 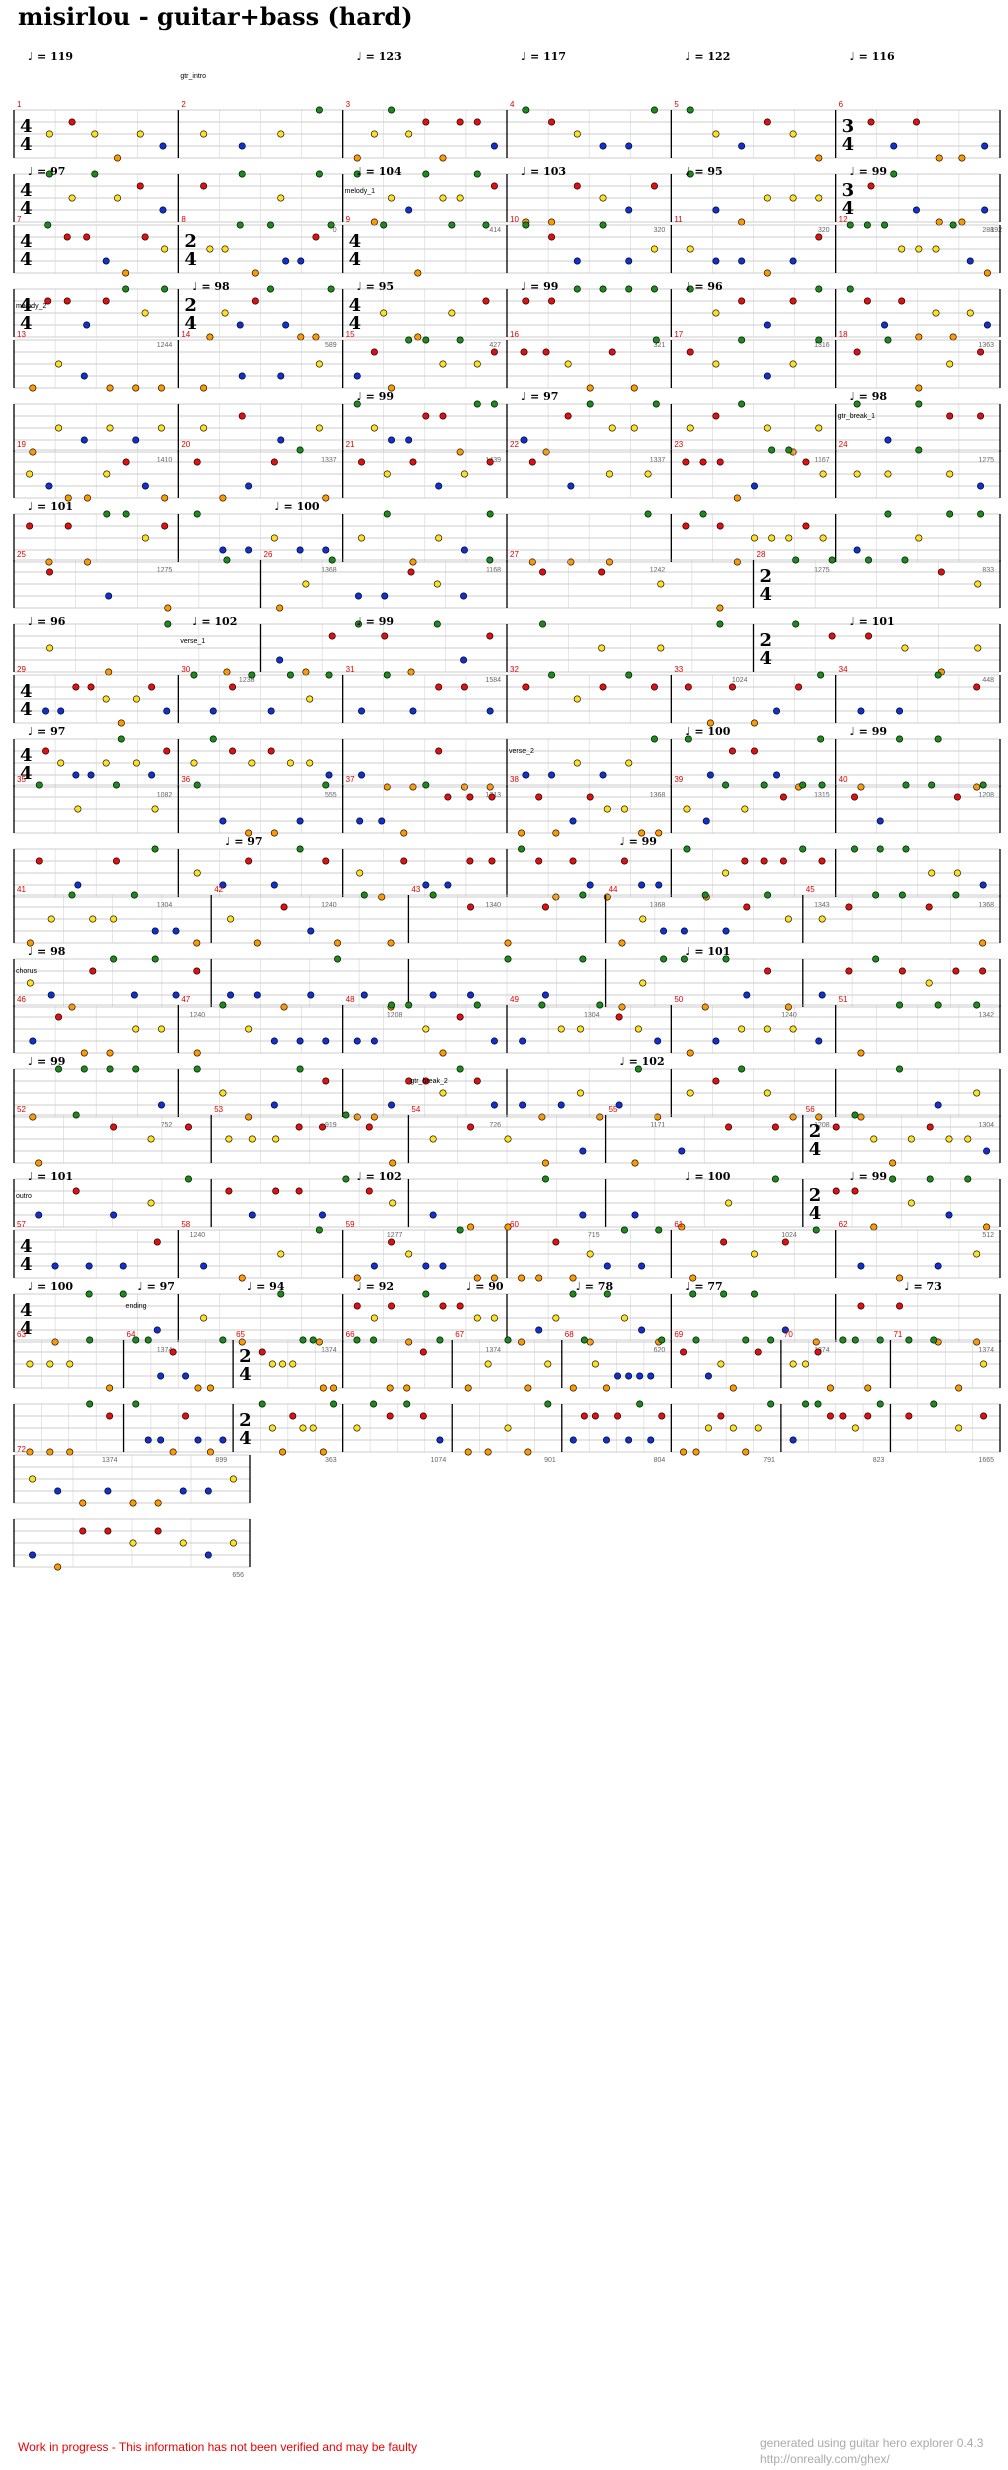 What do you see at coordinates (788, 1334) in the screenshot?
I see `measure-number: 70` at bounding box center [788, 1334].